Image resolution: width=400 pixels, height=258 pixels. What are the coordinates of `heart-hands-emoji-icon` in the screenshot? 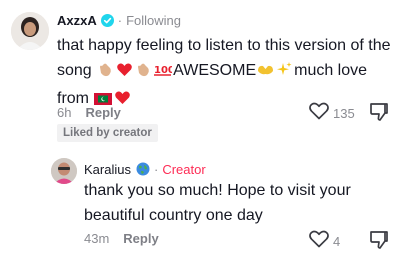 It's located at (265, 73).